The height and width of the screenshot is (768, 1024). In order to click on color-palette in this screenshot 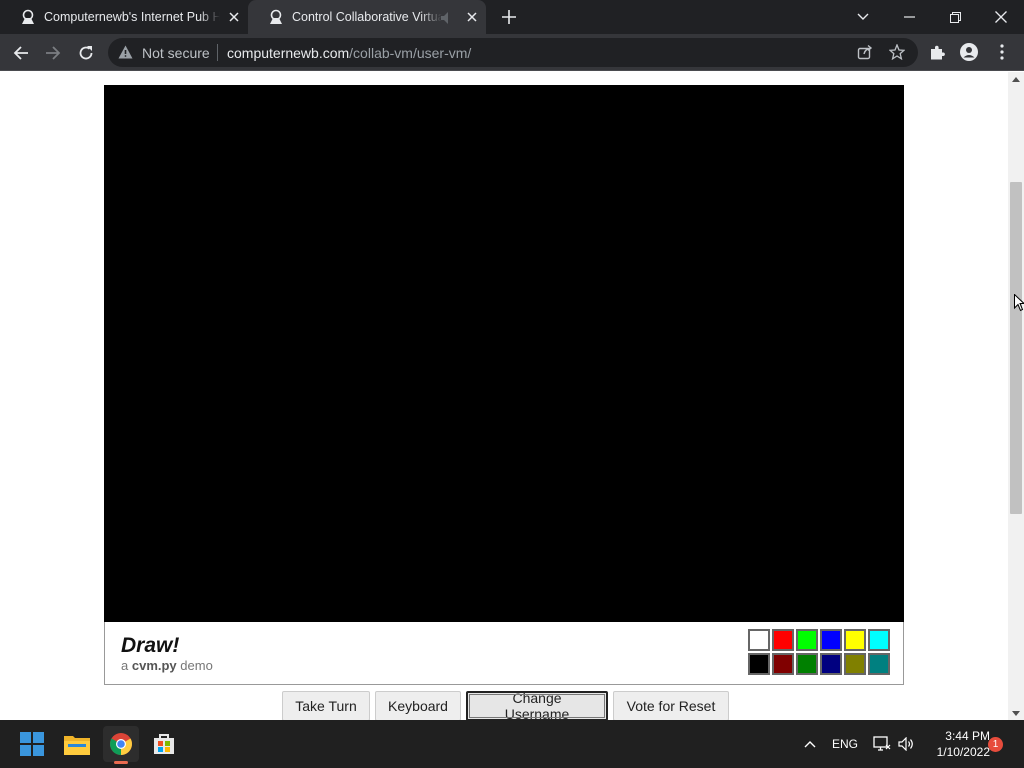, I will do `click(820, 653)`.